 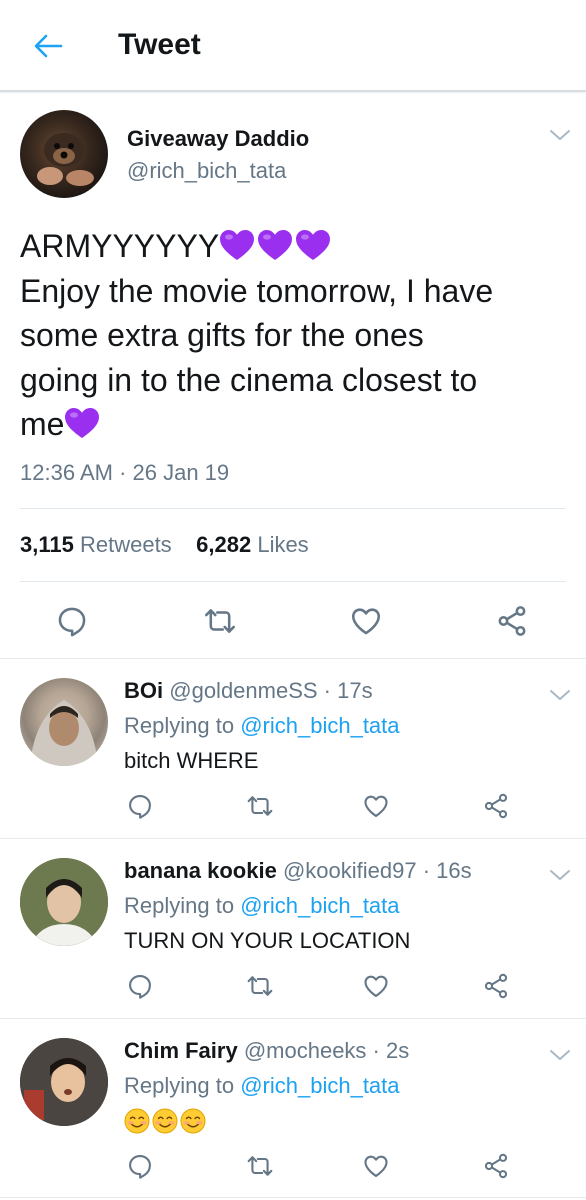 I want to click on tweet-text-line: me, so click(x=42, y=424).